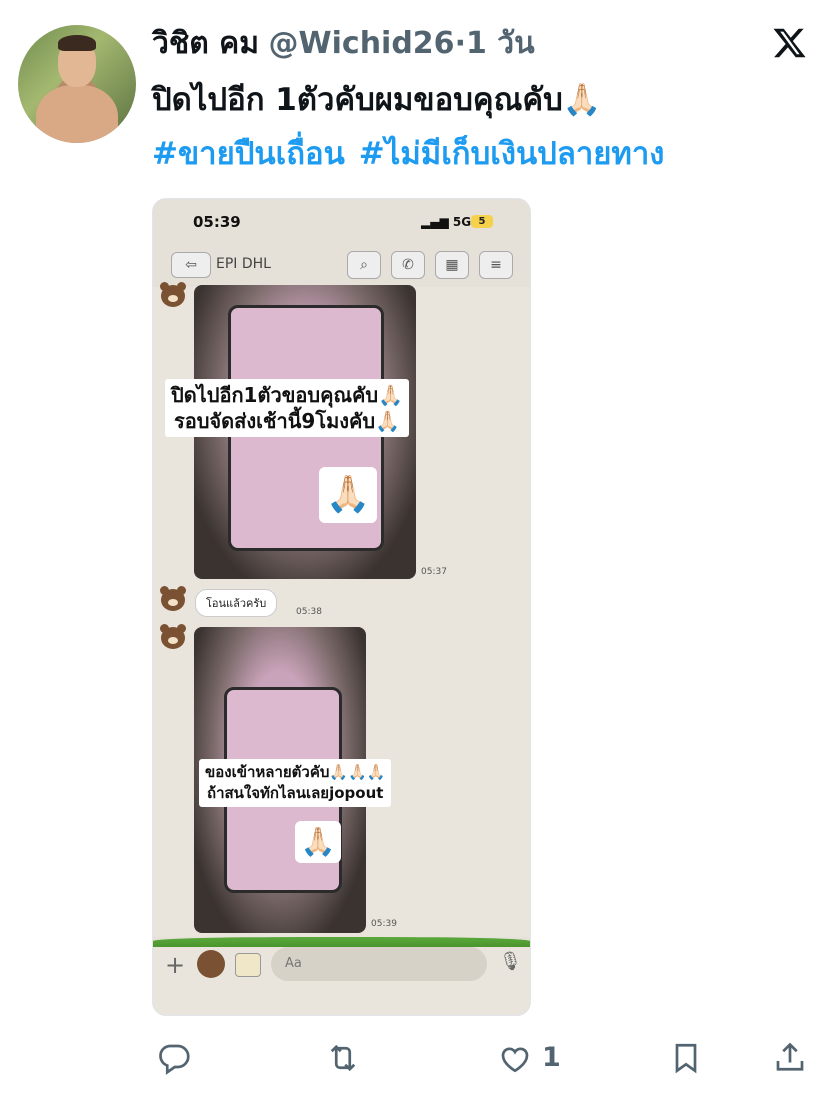  Describe the element at coordinates (248, 965) in the screenshot. I see `photo-icon` at that location.